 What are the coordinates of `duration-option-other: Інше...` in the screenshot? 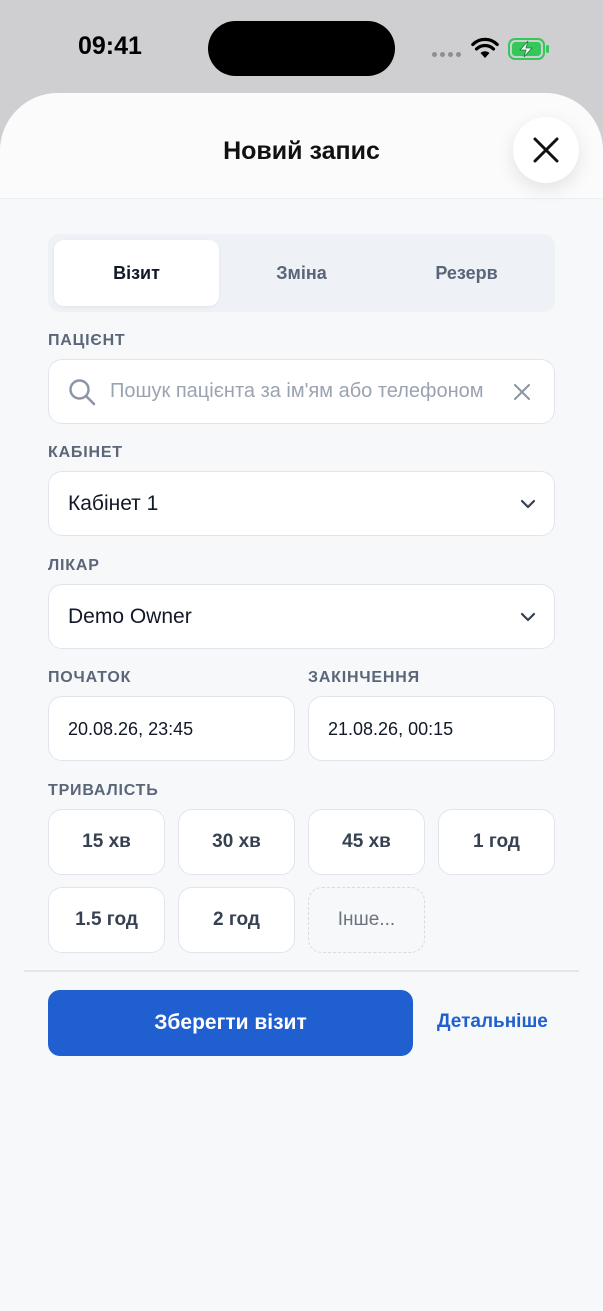 It's located at (366, 920).